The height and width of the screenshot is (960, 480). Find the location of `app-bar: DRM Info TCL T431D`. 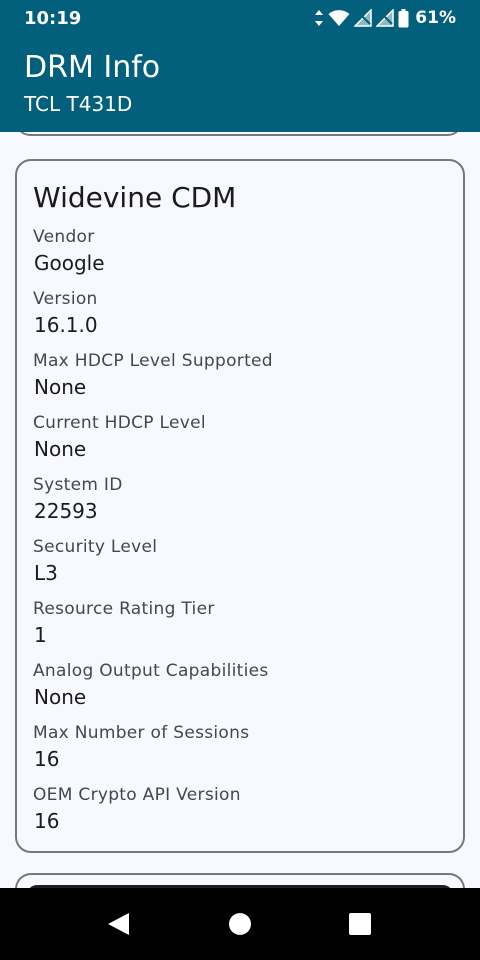

app-bar: DRM Info TCL T431D is located at coordinates (240, 85).